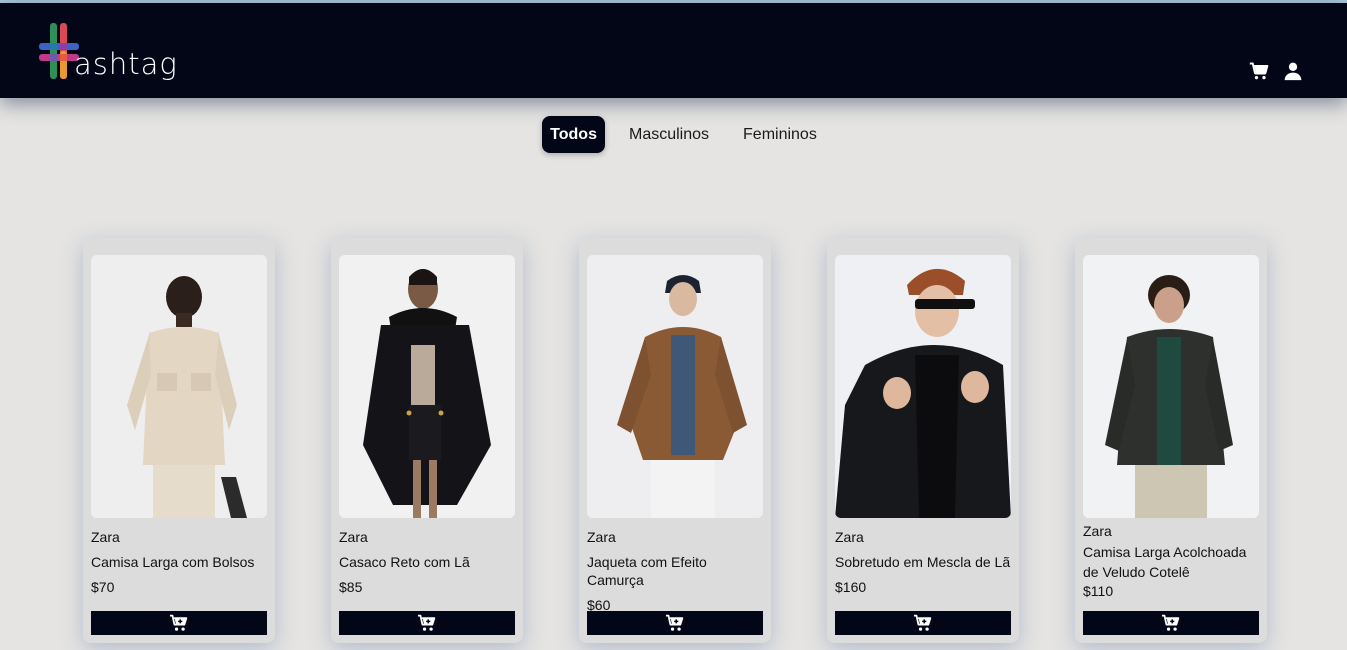 The width and height of the screenshot is (1347, 650). I want to click on tab-todos: Todos, so click(573, 134).